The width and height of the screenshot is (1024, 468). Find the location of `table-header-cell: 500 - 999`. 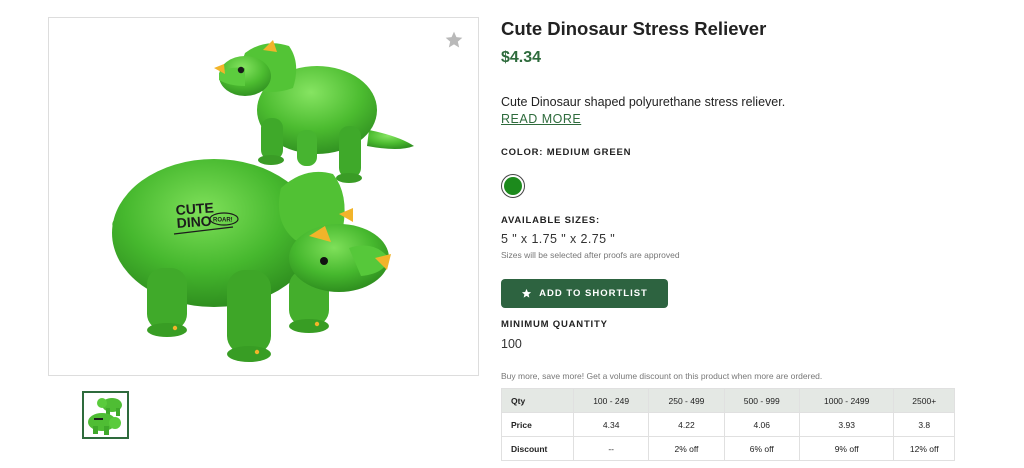

table-header-cell: 500 - 999 is located at coordinates (761, 400).